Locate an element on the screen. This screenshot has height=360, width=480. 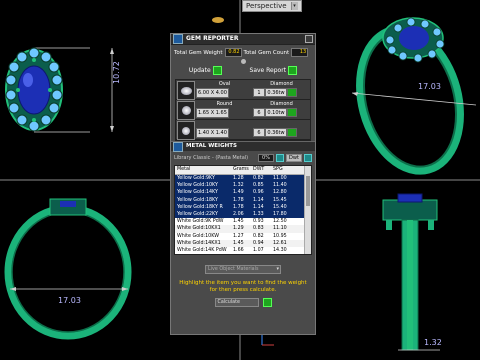
metal-name-cell: White Gold:10KW is located at coordinates (198, 236).